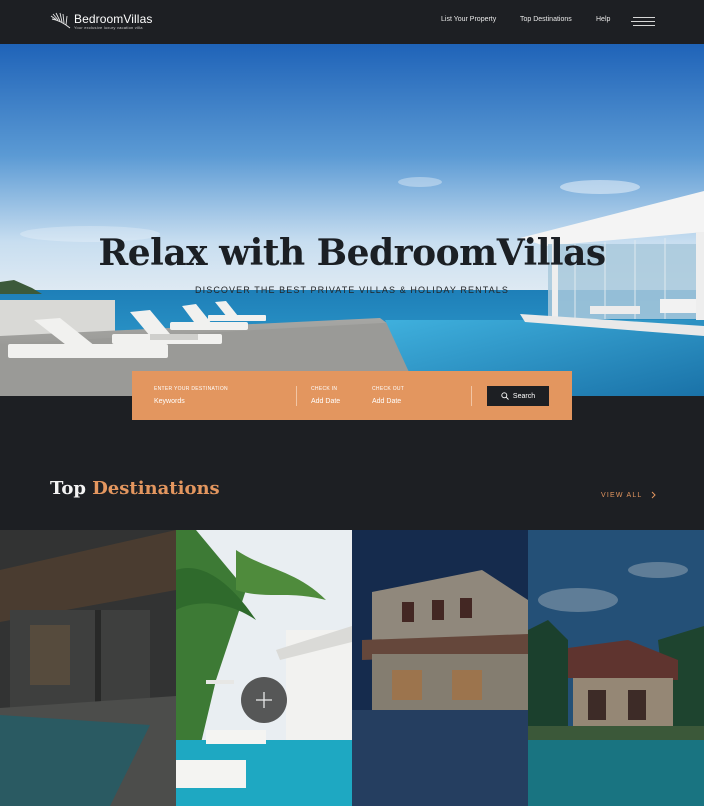 The width and height of the screenshot is (704, 806). I want to click on destination-label: ENTER YOUR DESTINATION, so click(191, 389).